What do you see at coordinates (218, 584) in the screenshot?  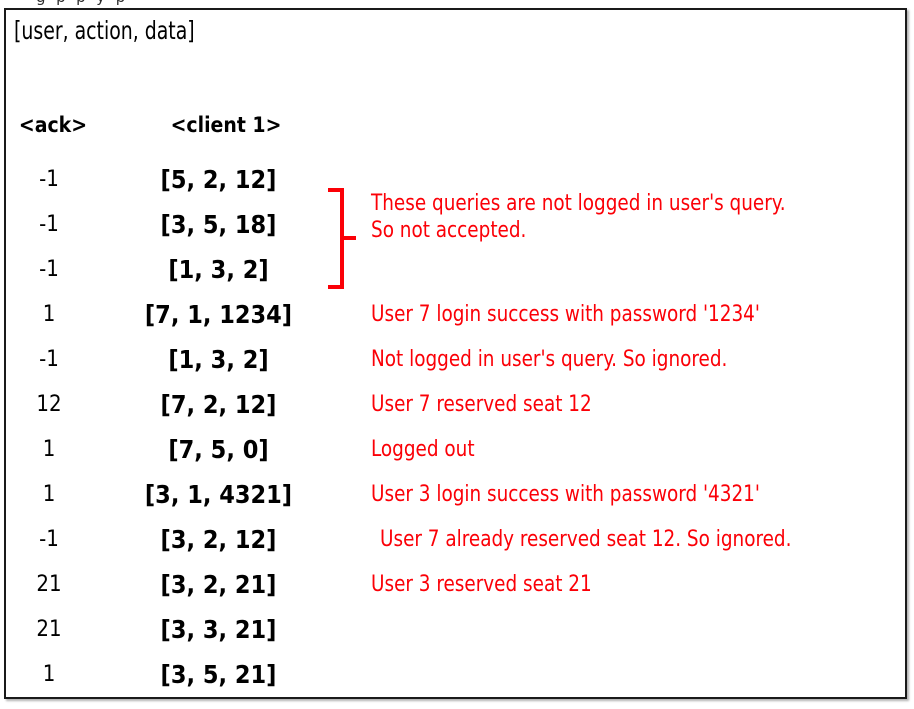 I see `cell-client-message: [3, 2, 21]` at bounding box center [218, 584].